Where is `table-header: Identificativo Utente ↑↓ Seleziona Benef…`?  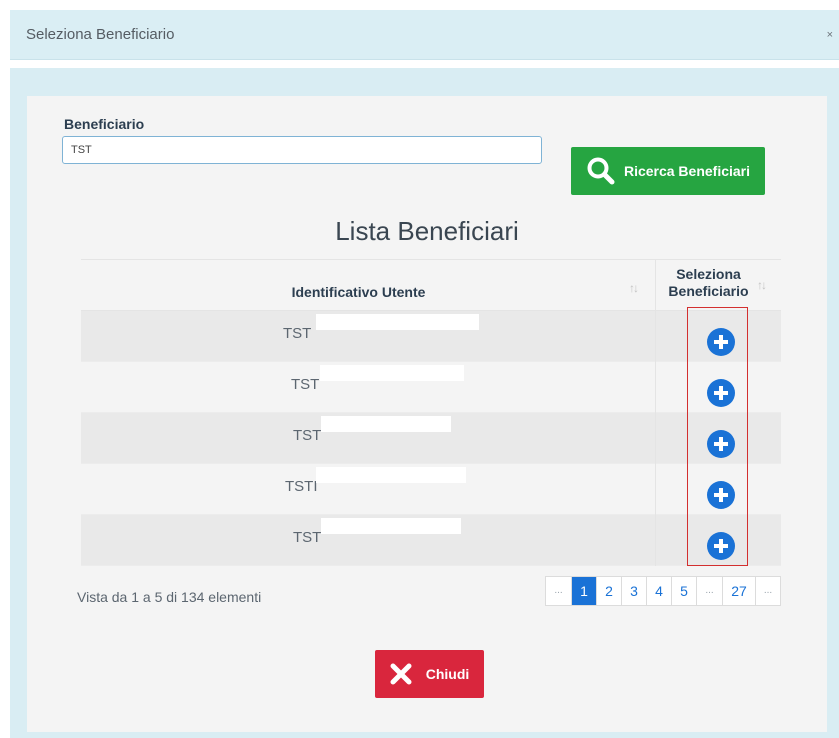 table-header: Identificativo Utente ↑↓ Seleziona Benef… is located at coordinates (431, 285).